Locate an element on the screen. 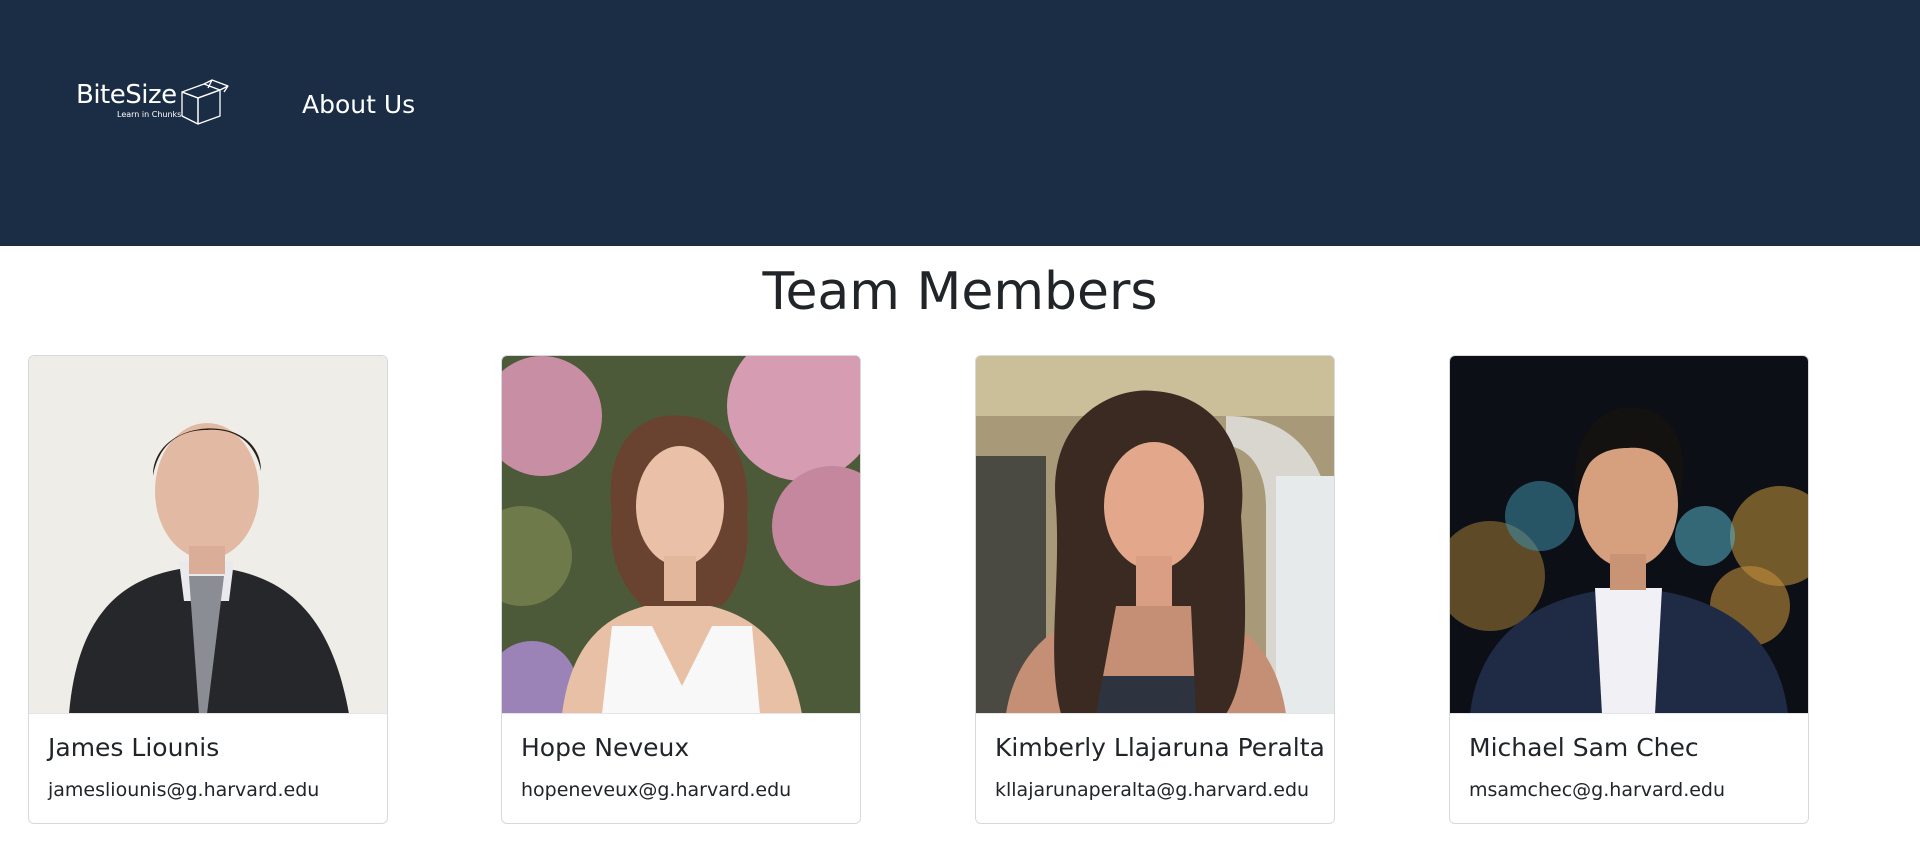 The height and width of the screenshot is (847, 1920). page-title: Team Members is located at coordinates (960, 292).